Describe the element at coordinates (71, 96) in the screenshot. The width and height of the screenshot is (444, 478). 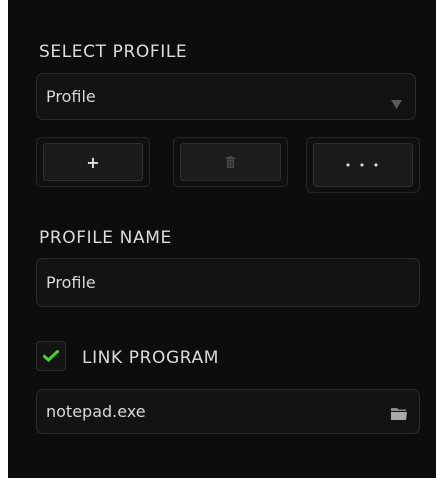
I see `profile-dropdown-value: Profile` at that location.